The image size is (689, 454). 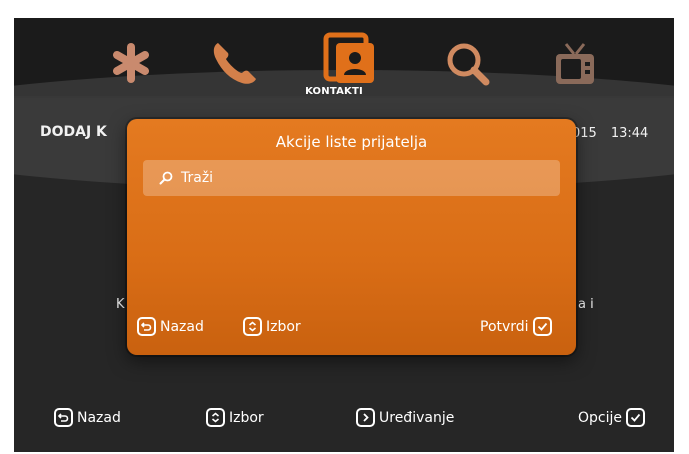 What do you see at coordinates (283, 326) in the screenshot?
I see `dialog-select-label: Izbor` at bounding box center [283, 326].